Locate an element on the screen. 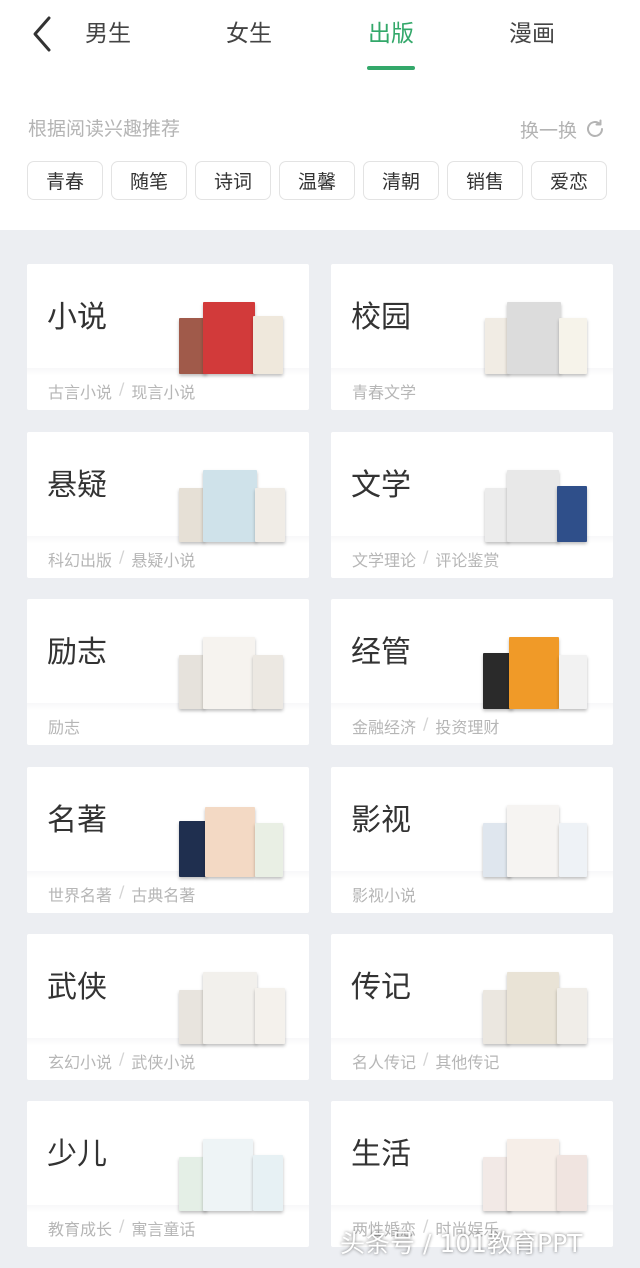  category-title: 小说 is located at coordinates (77, 317).